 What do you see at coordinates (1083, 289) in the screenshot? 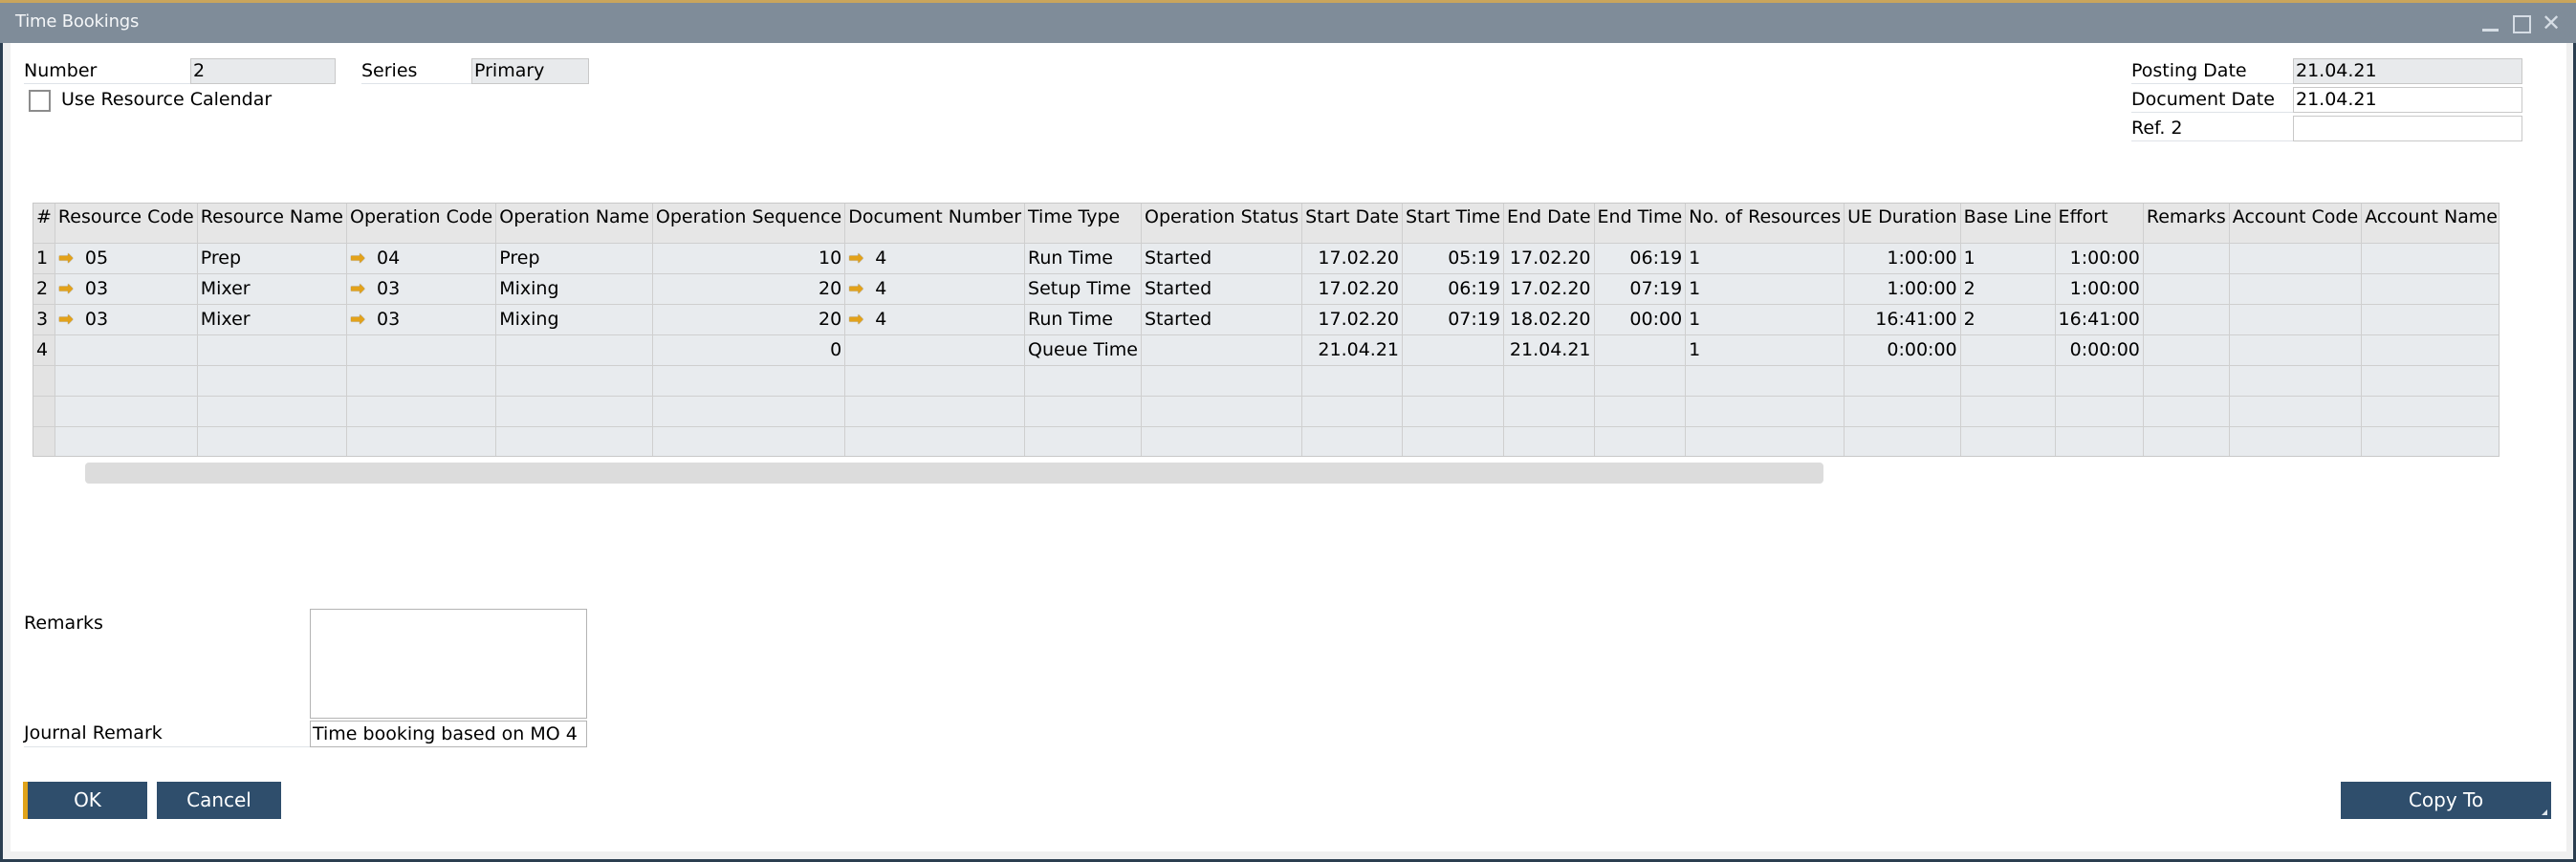
I see `cell-time-type: Setup Time` at bounding box center [1083, 289].